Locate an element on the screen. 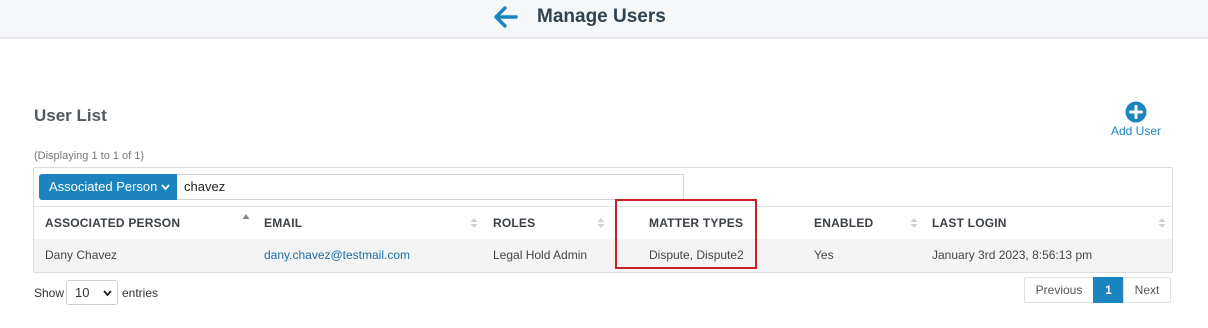 Image resolution: width=1208 pixels, height=328 pixels. column-header-email: EMAIL is located at coordinates (283, 223).